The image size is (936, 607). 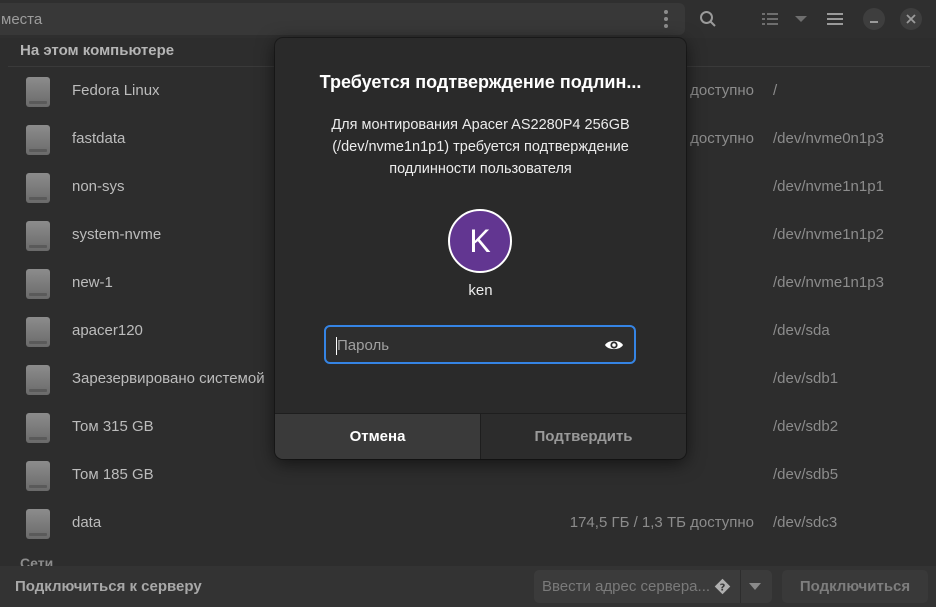 What do you see at coordinates (99, 138) in the screenshot?
I see `volume-name: fastdata` at bounding box center [99, 138].